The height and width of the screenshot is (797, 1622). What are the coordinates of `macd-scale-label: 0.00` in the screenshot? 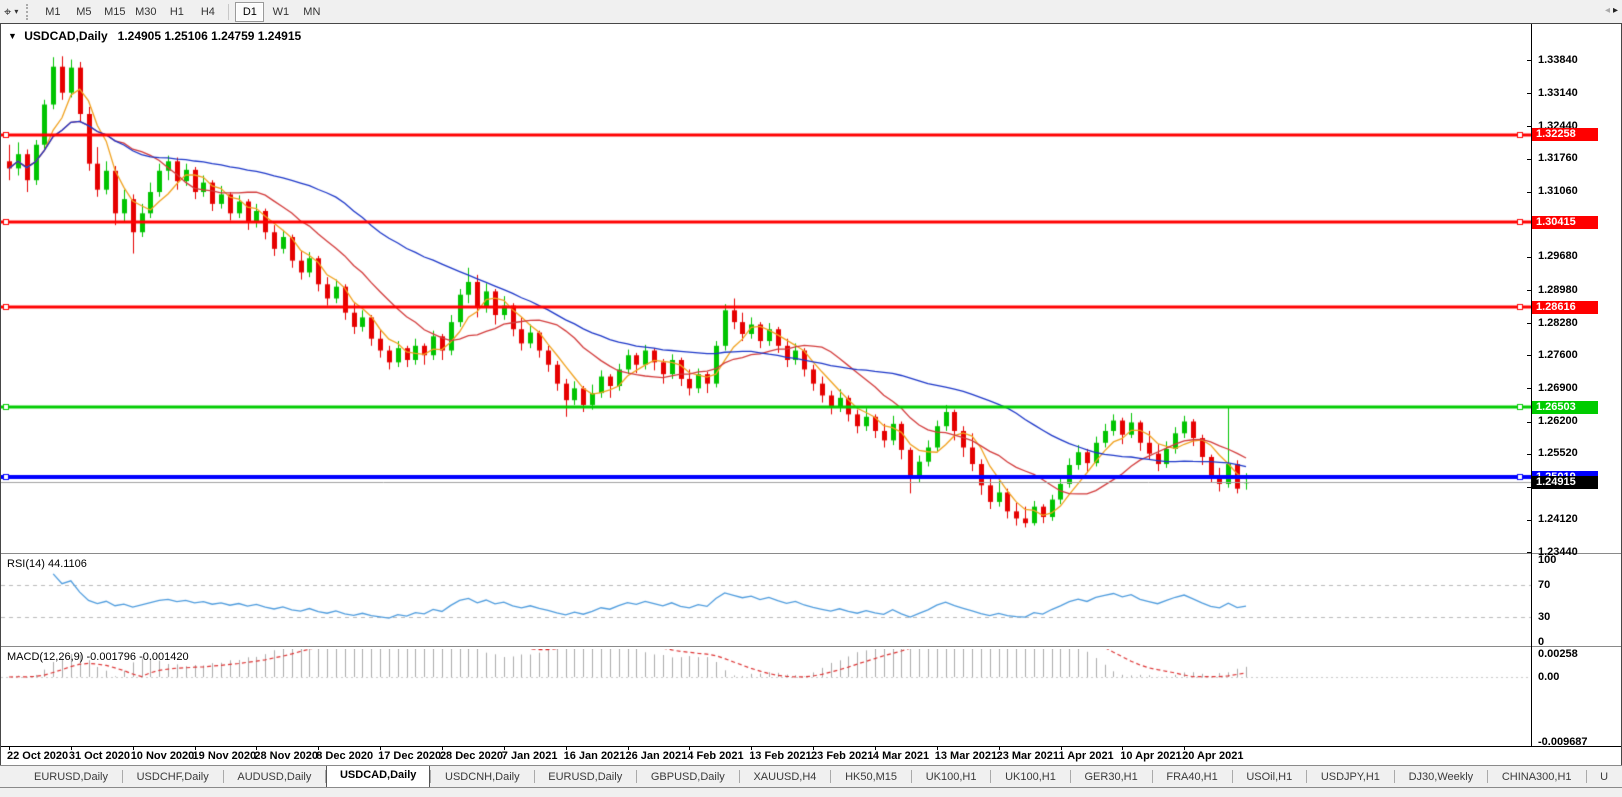 It's located at (1549, 677).